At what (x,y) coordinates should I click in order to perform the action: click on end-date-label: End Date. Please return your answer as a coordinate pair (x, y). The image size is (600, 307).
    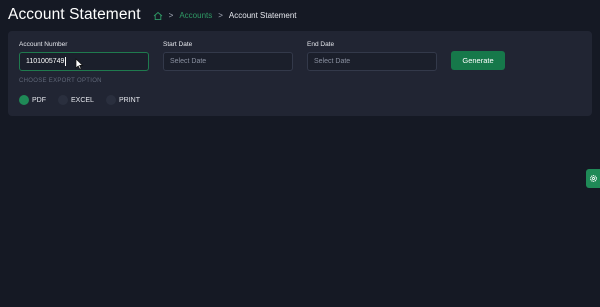
    Looking at the image, I should click on (321, 44).